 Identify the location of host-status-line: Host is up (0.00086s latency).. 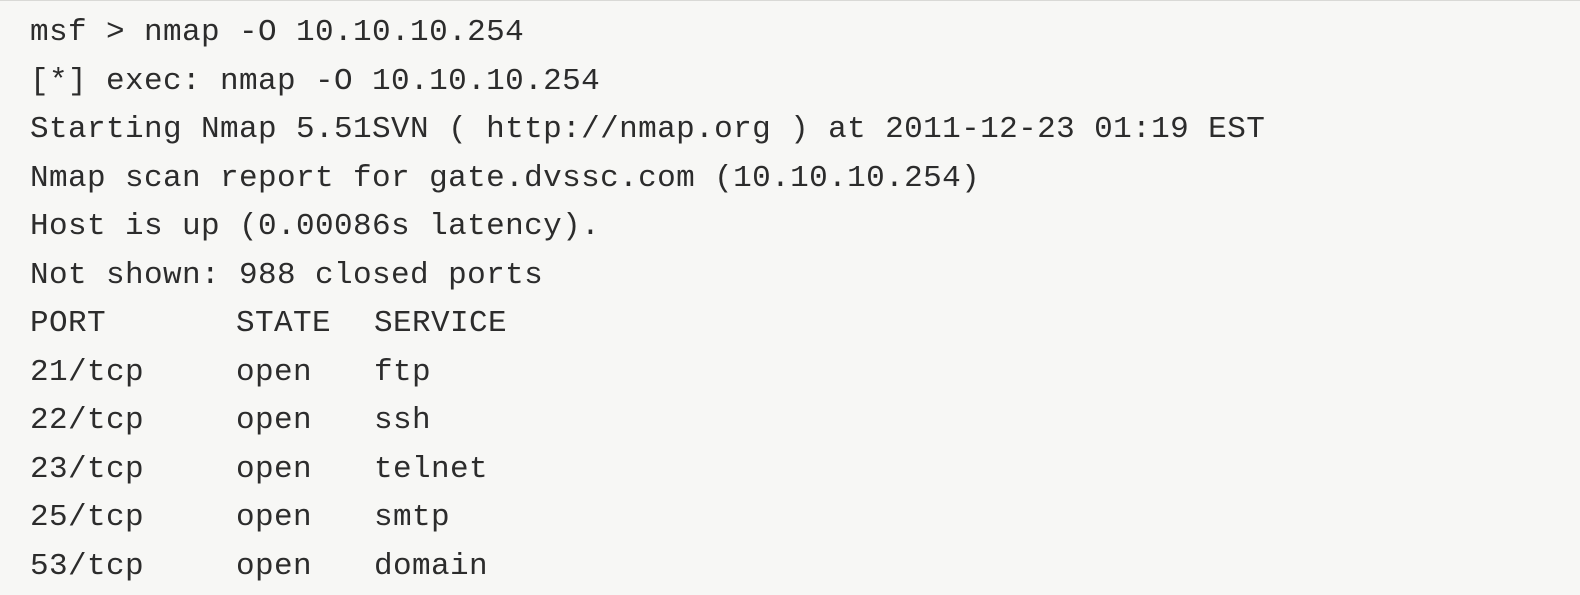
(805, 231).